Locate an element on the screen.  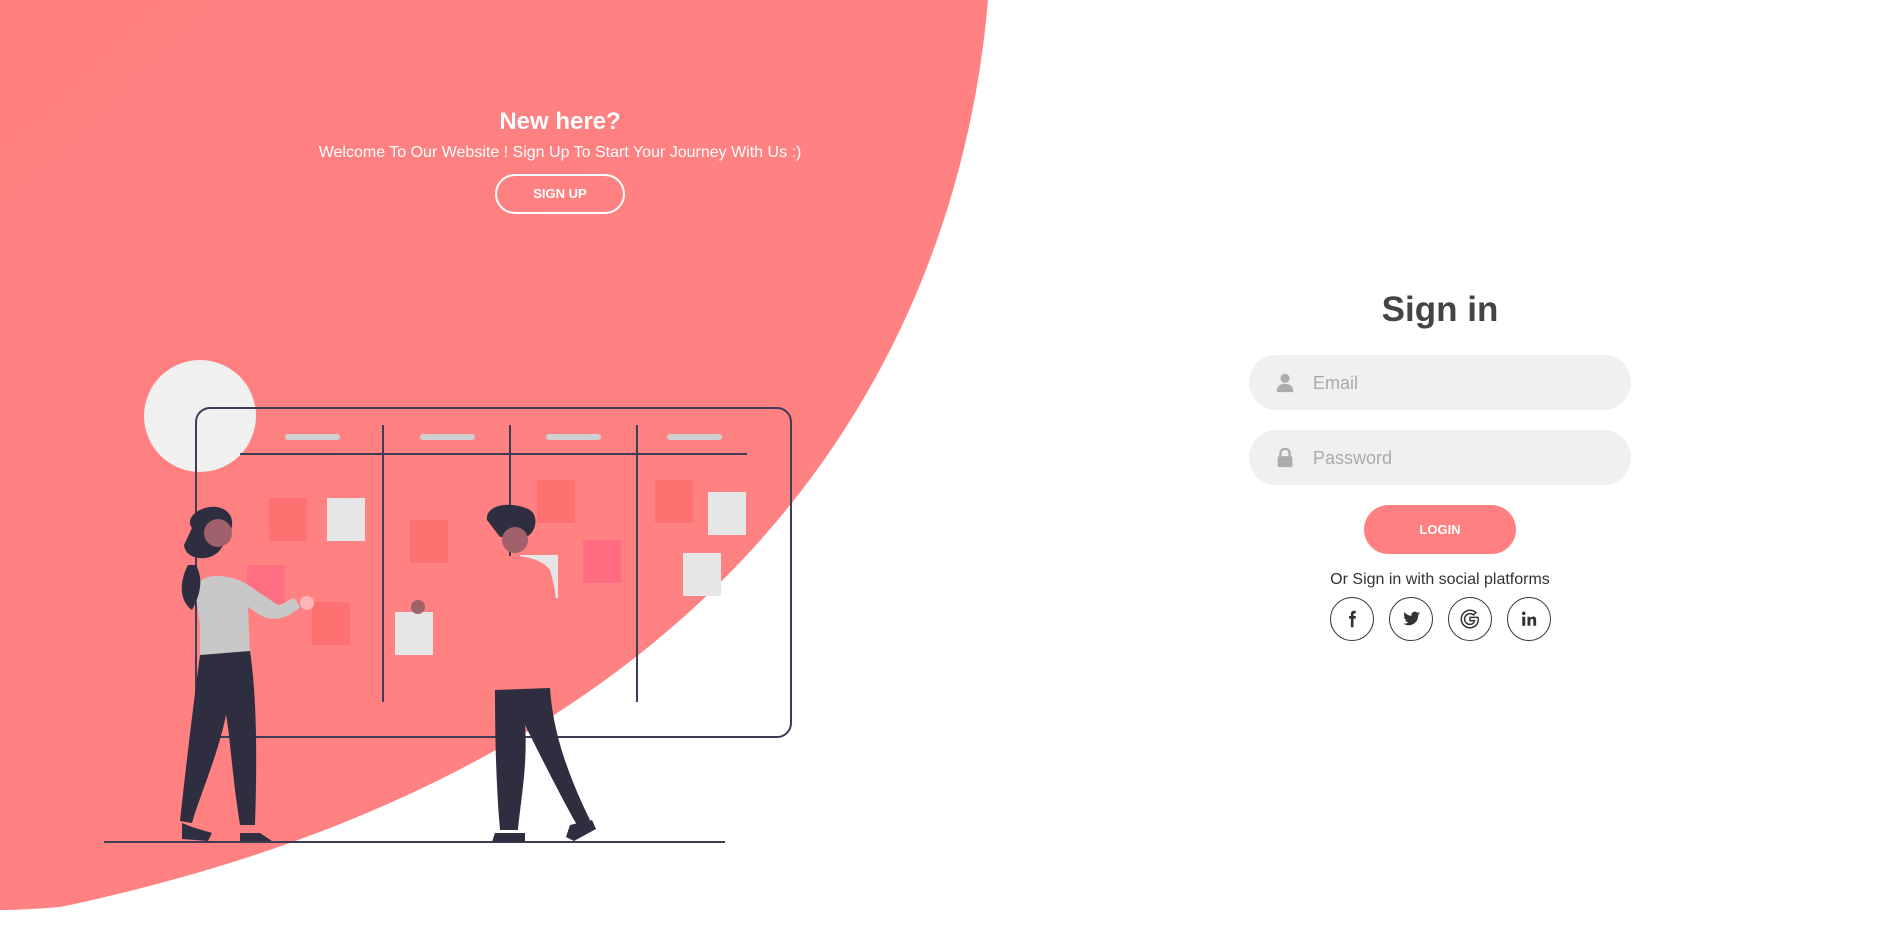
user-icon is located at coordinates (1285, 383).